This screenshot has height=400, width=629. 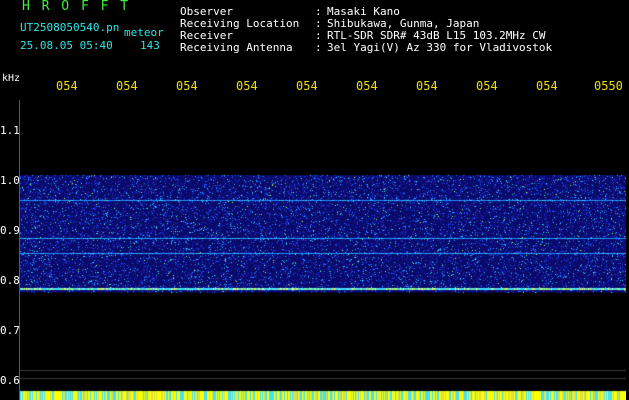 What do you see at coordinates (11, 78) in the screenshot?
I see `y-axis-unit: kHz` at bounding box center [11, 78].